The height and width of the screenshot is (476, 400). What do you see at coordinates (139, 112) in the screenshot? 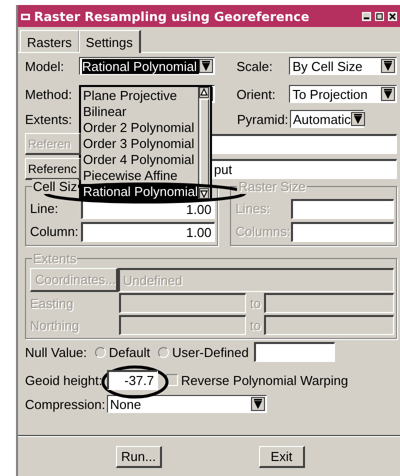
I see `list-item: Bilinear` at bounding box center [139, 112].